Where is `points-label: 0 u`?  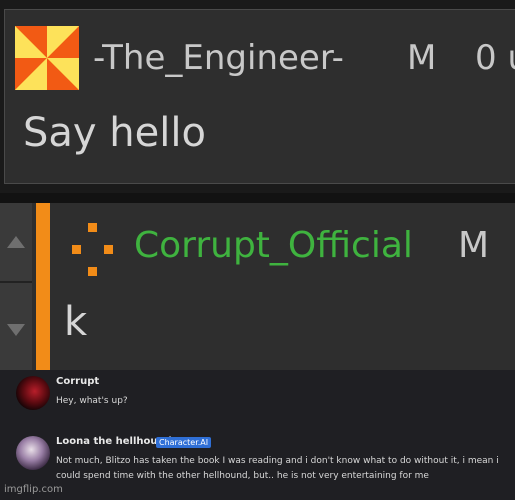 points-label: 0 u is located at coordinates (495, 58).